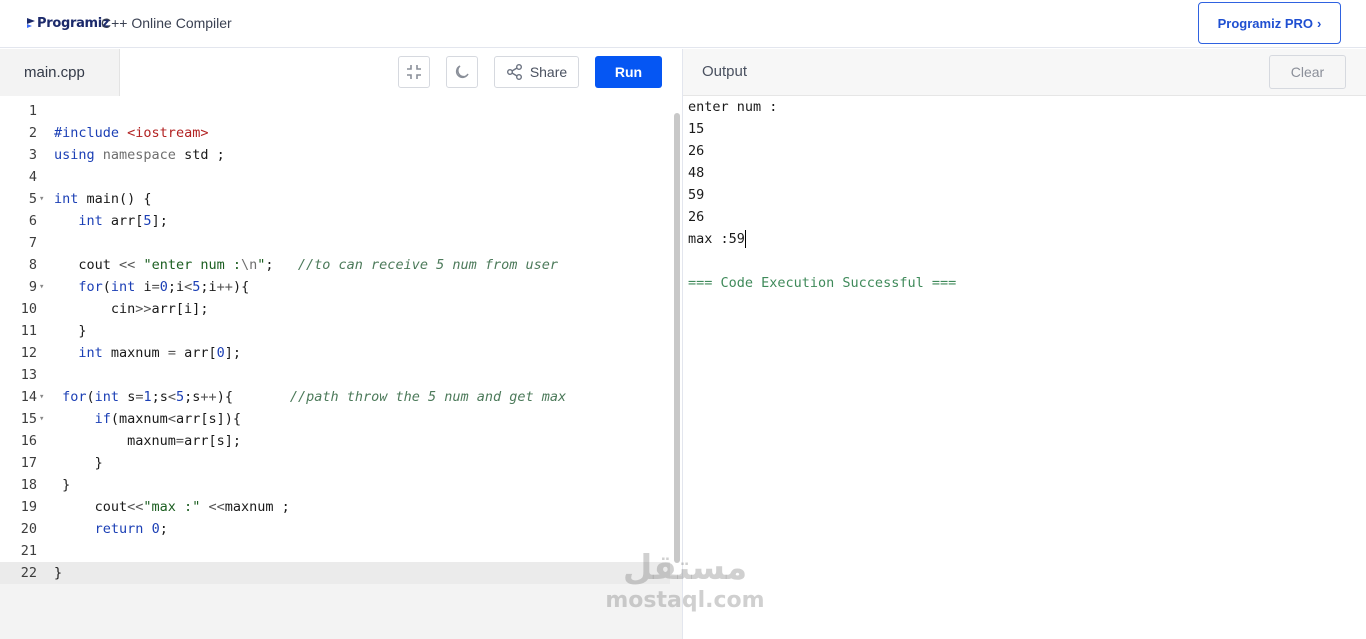 The image size is (1366, 639). I want to click on watermark: مستقل mostaql.com, so click(685, 581).